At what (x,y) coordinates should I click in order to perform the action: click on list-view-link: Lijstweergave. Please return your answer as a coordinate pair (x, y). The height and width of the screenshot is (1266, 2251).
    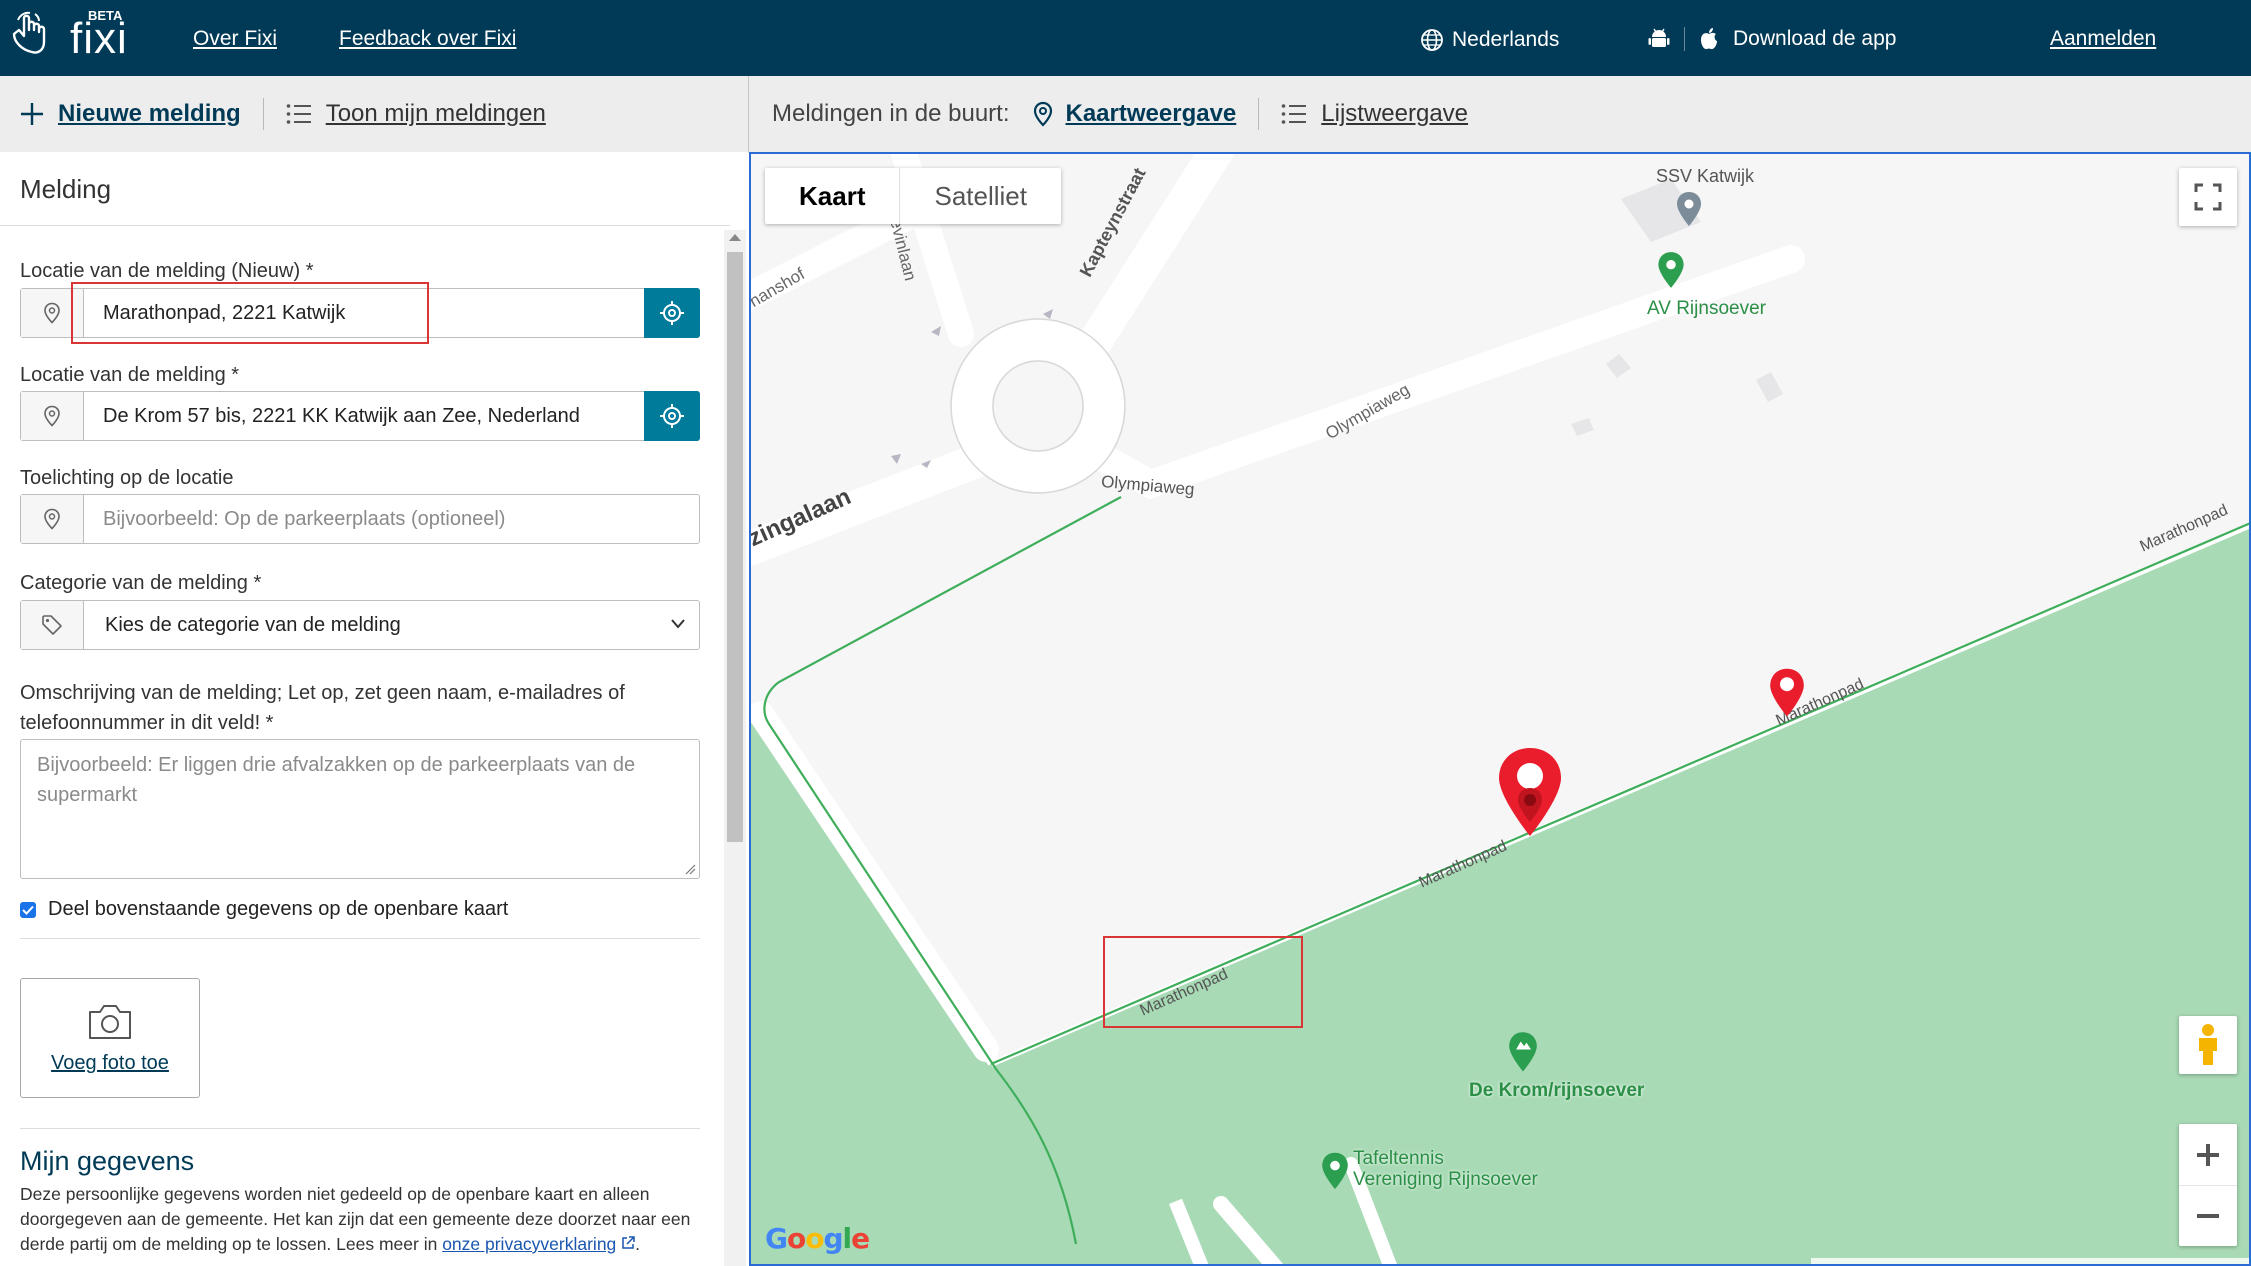
    Looking at the image, I should click on (1394, 114).